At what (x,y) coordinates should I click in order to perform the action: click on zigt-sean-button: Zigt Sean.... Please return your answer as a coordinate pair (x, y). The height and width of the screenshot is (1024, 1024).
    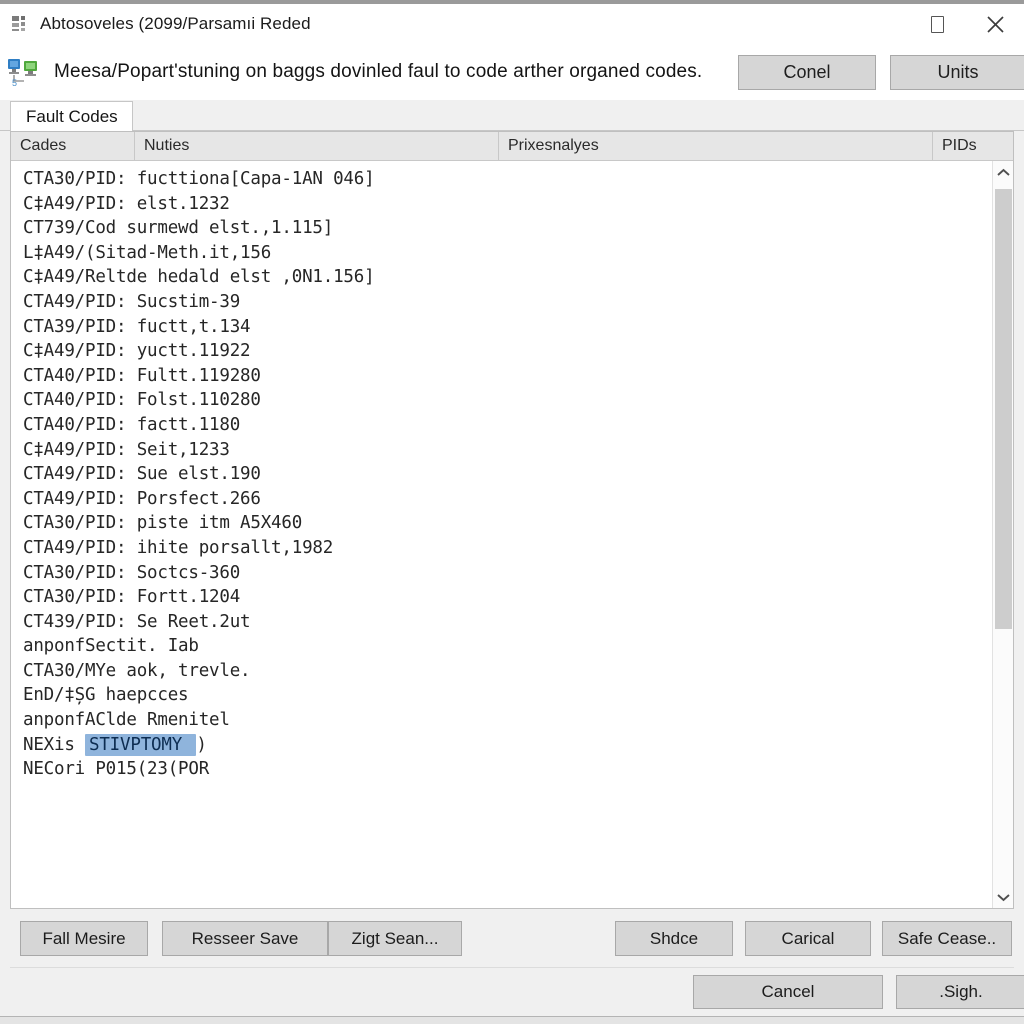
    Looking at the image, I should click on (395, 938).